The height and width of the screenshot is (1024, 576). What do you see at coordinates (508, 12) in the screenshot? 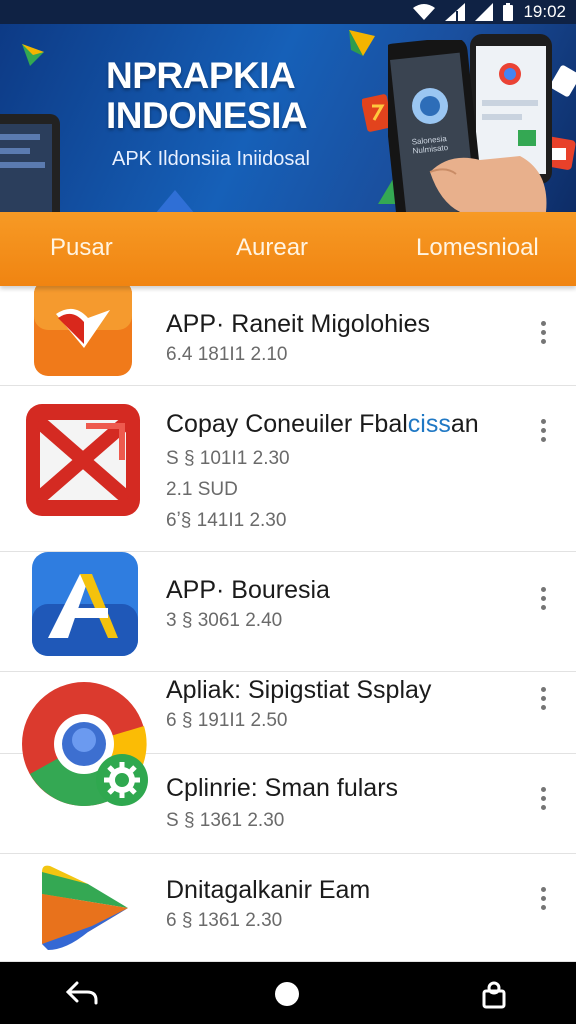
I see `battery-icon` at bounding box center [508, 12].